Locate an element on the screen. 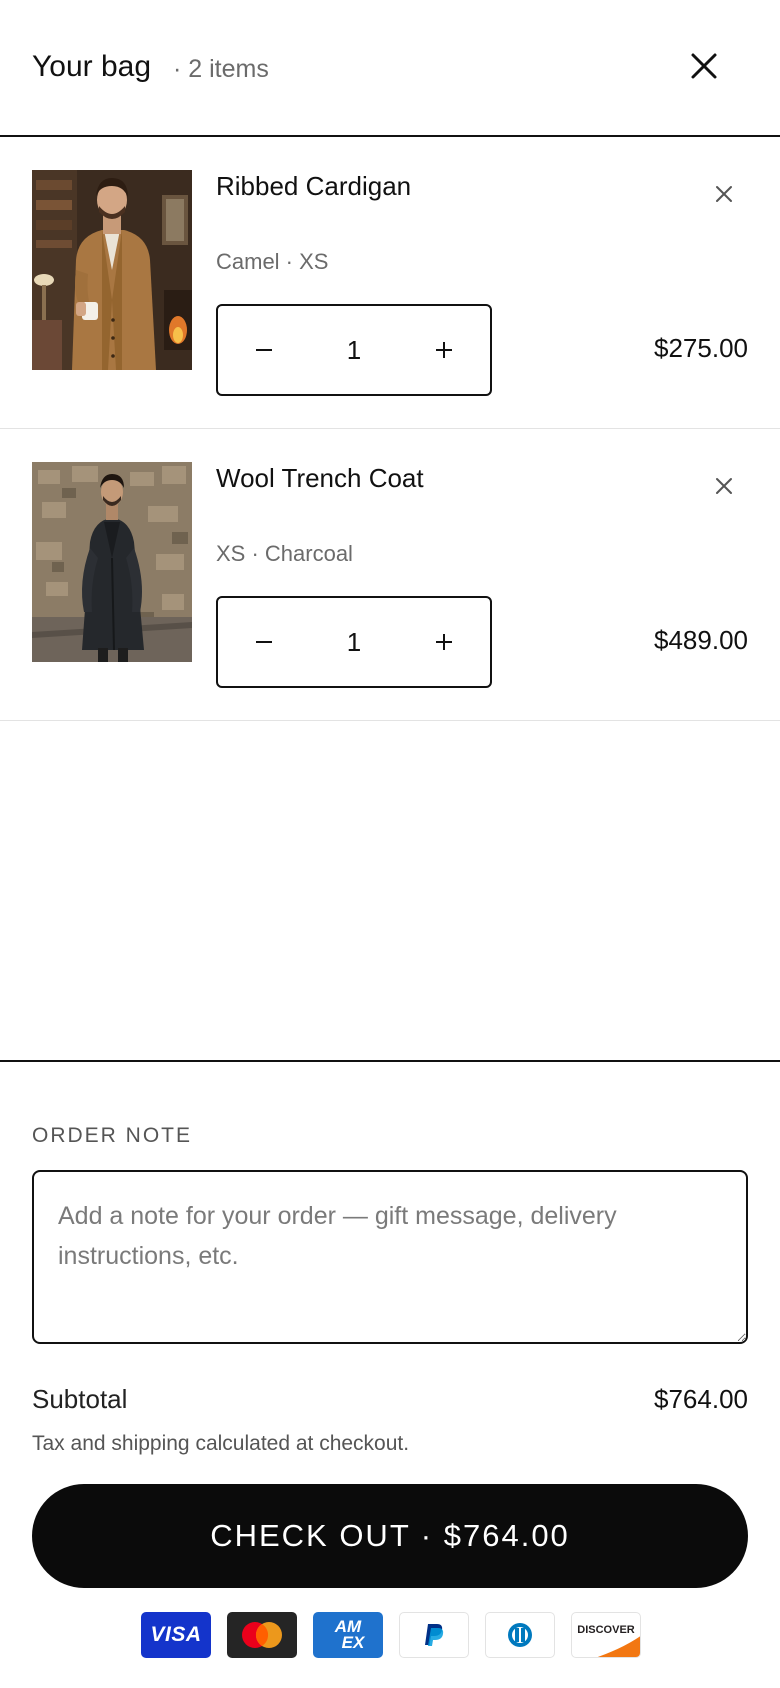 This screenshot has height=1688, width=780. cart-item-count: · 2 items is located at coordinates (221, 69).